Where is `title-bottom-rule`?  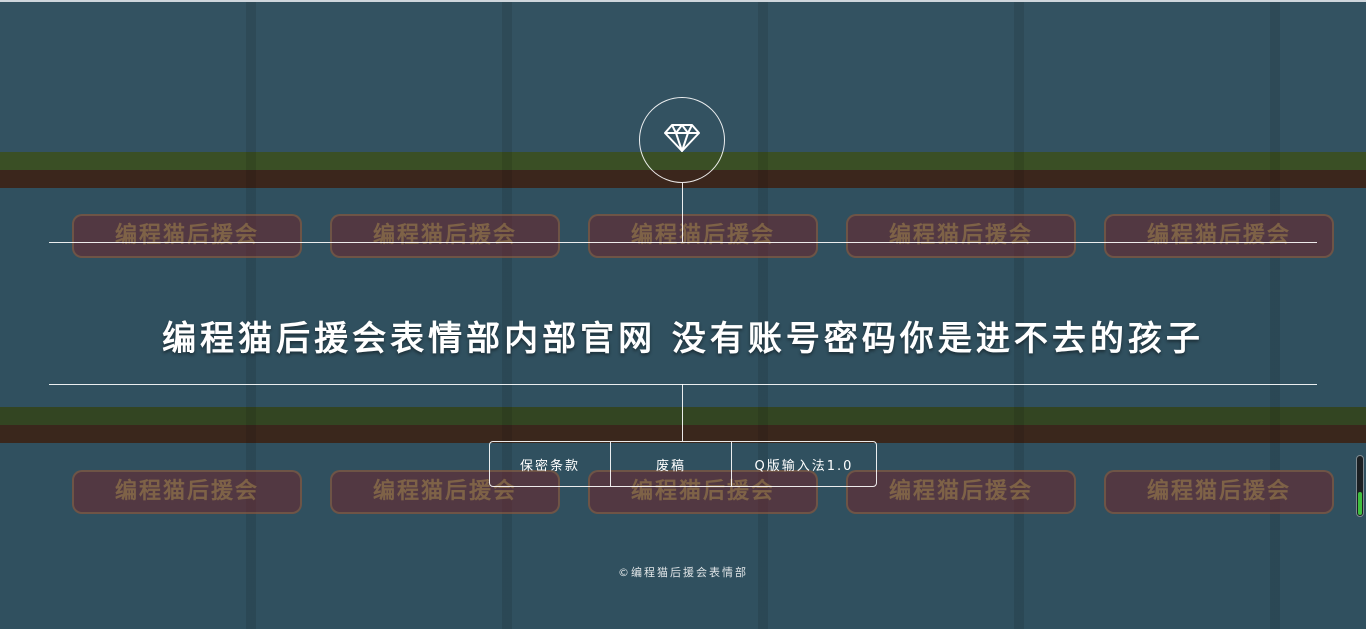
title-bottom-rule is located at coordinates (683, 384).